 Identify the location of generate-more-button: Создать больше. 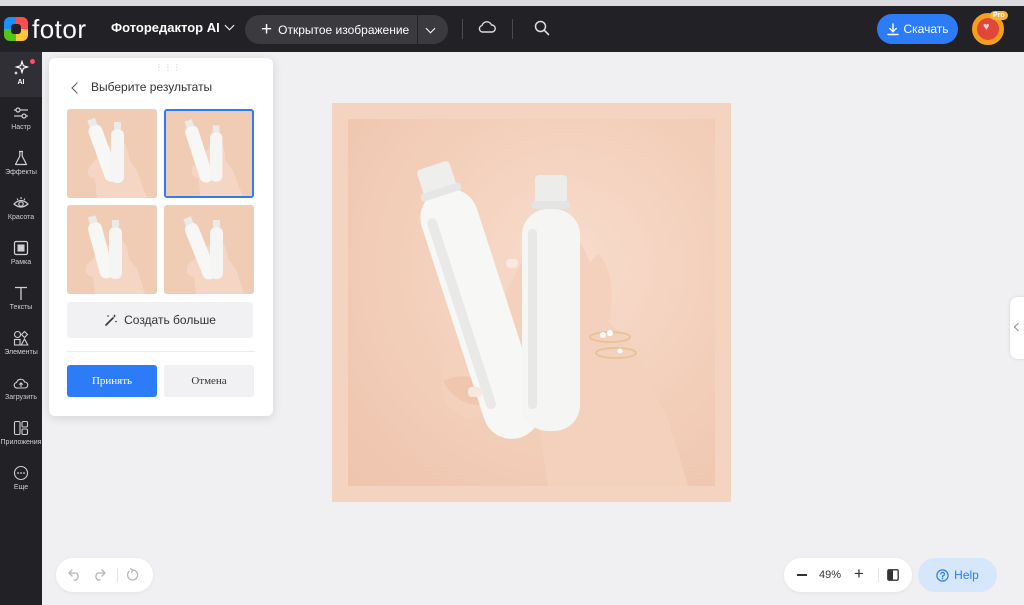
(160, 320).